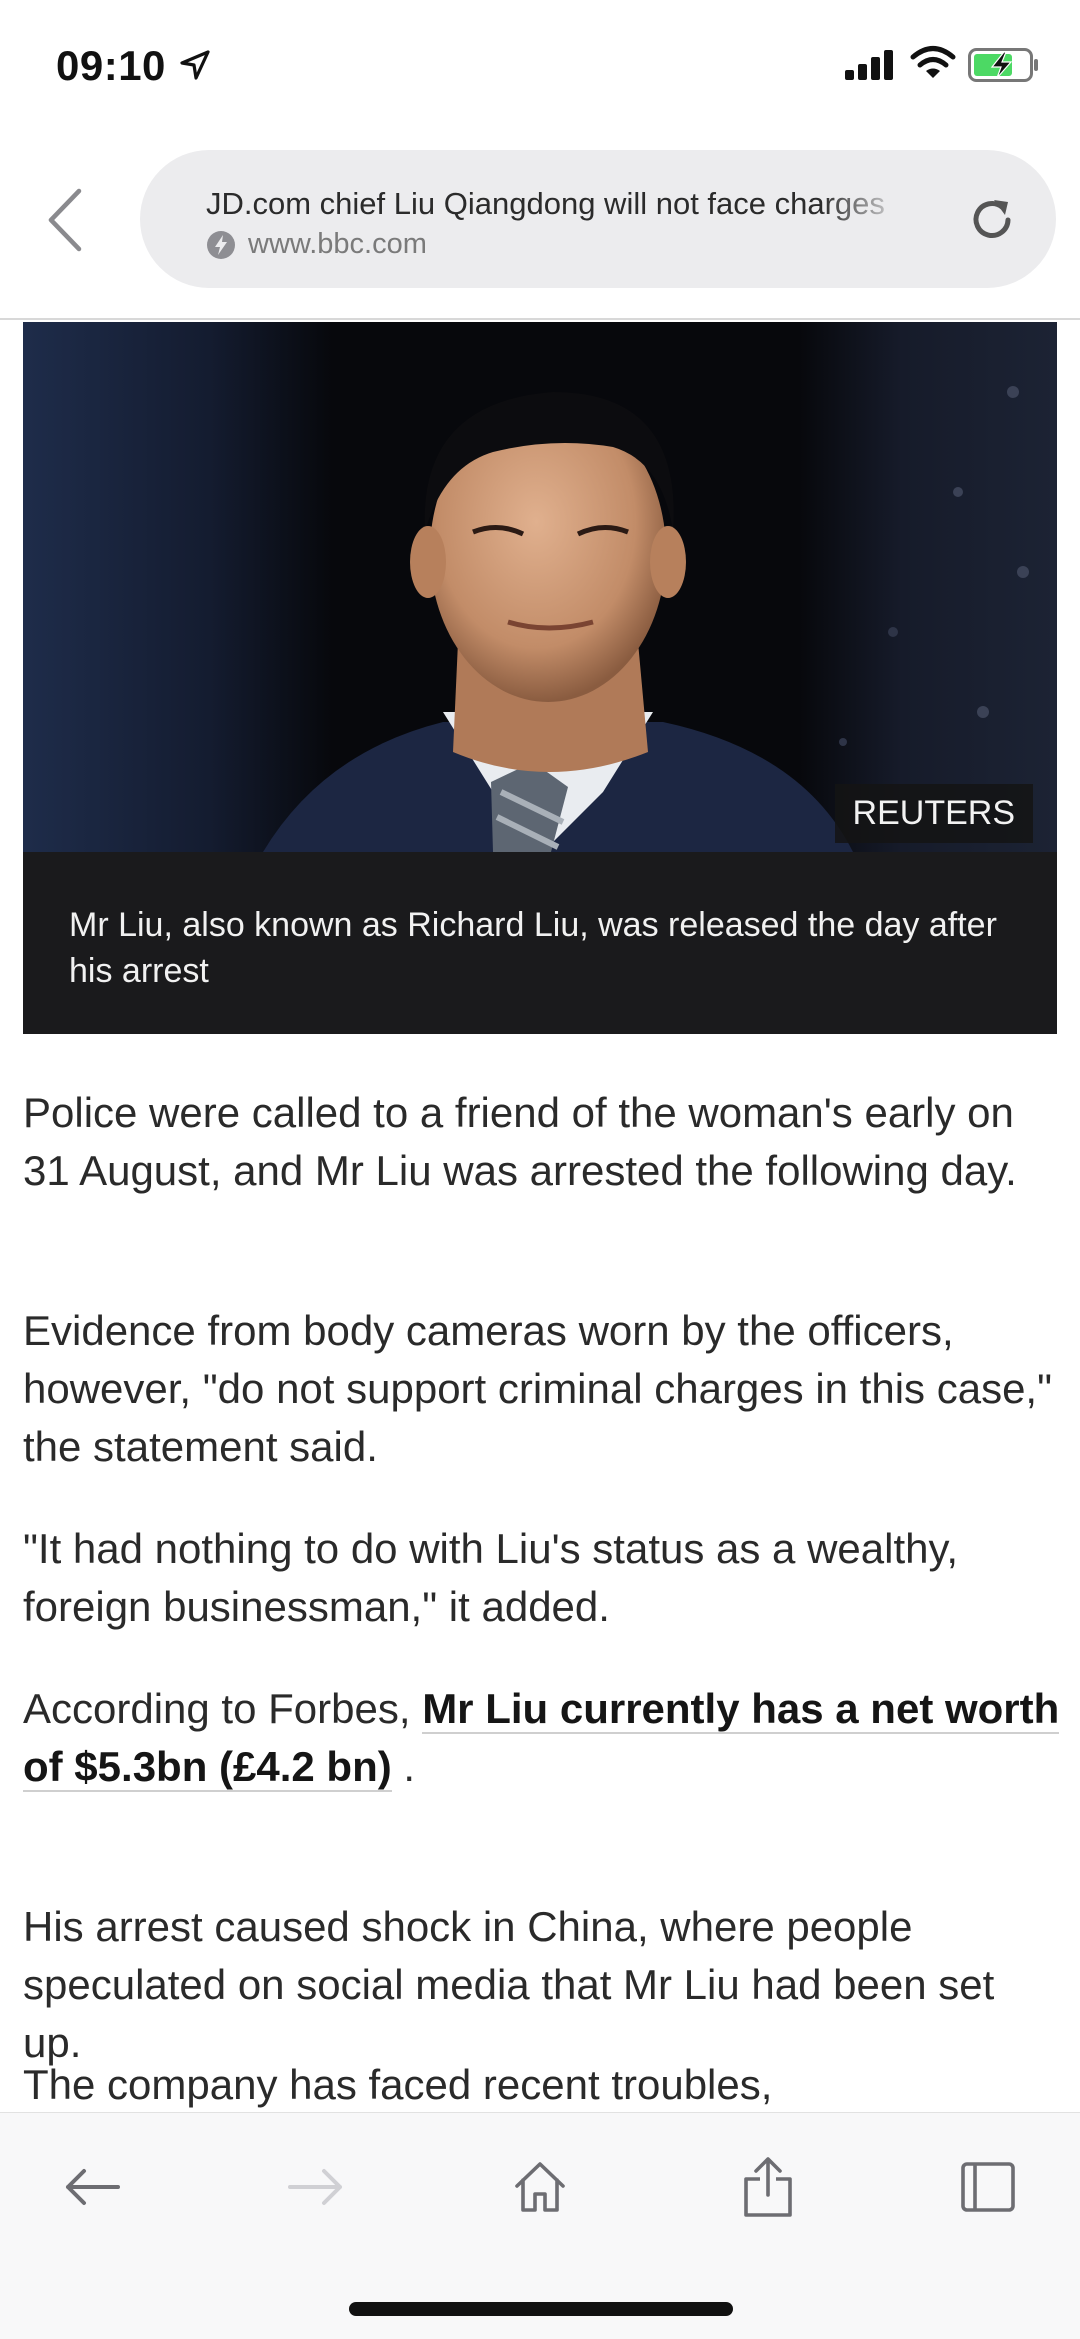  What do you see at coordinates (933, 62) in the screenshot?
I see `wifi-icon` at bounding box center [933, 62].